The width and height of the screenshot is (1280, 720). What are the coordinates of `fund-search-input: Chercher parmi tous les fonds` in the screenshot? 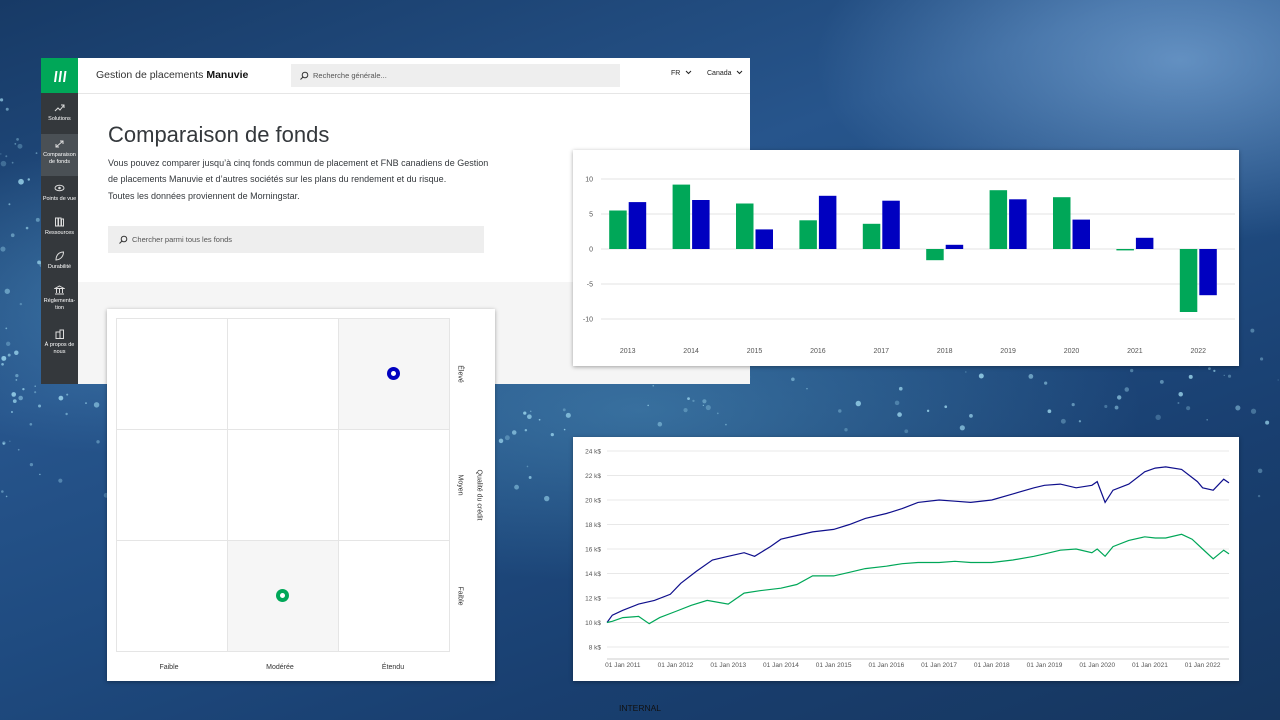 It's located at (296, 239).